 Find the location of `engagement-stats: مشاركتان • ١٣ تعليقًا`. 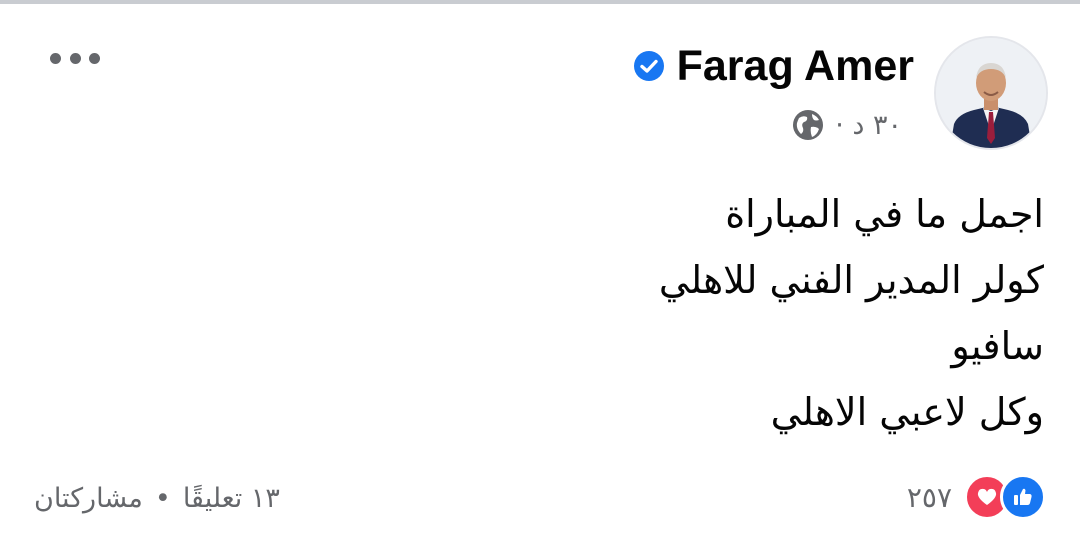

engagement-stats: مشاركتان • ١٣ تعليقًا is located at coordinates (157, 498).